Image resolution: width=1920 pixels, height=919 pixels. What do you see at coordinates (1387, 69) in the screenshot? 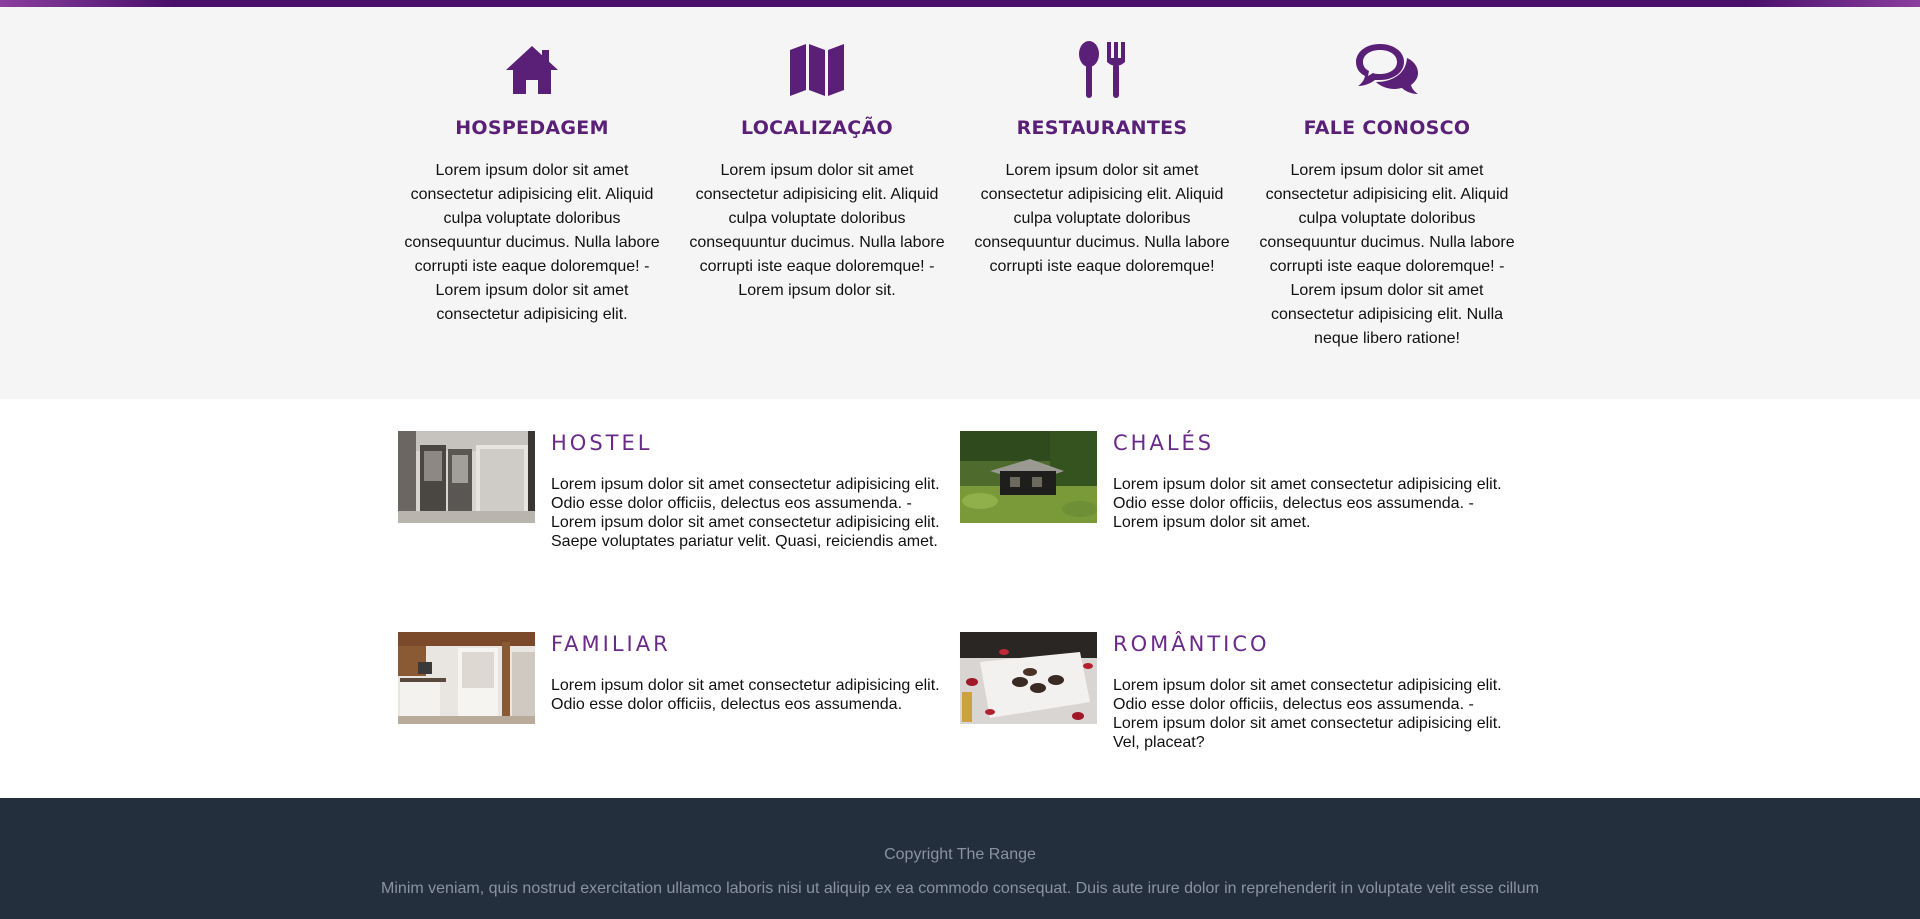
I see `chat-bubbles-icon` at bounding box center [1387, 69].